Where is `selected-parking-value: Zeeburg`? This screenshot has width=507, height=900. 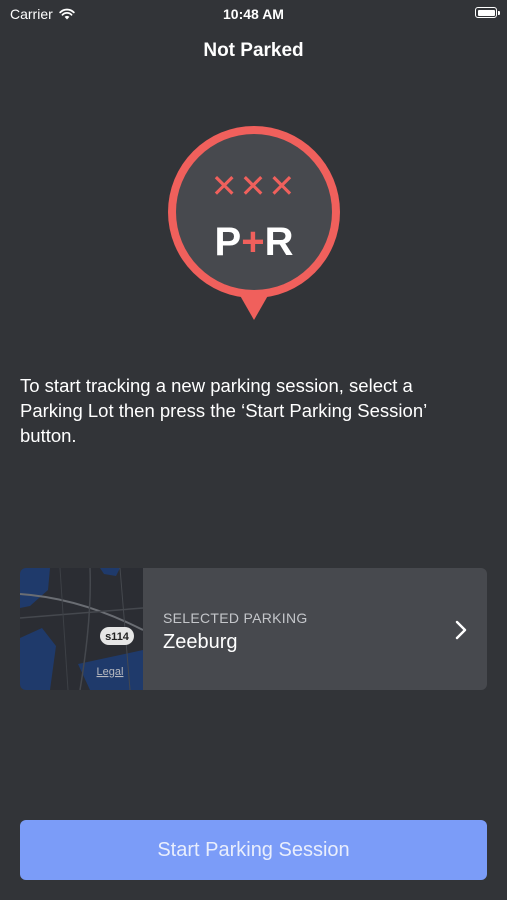 selected-parking-value: Zeeburg is located at coordinates (200, 642).